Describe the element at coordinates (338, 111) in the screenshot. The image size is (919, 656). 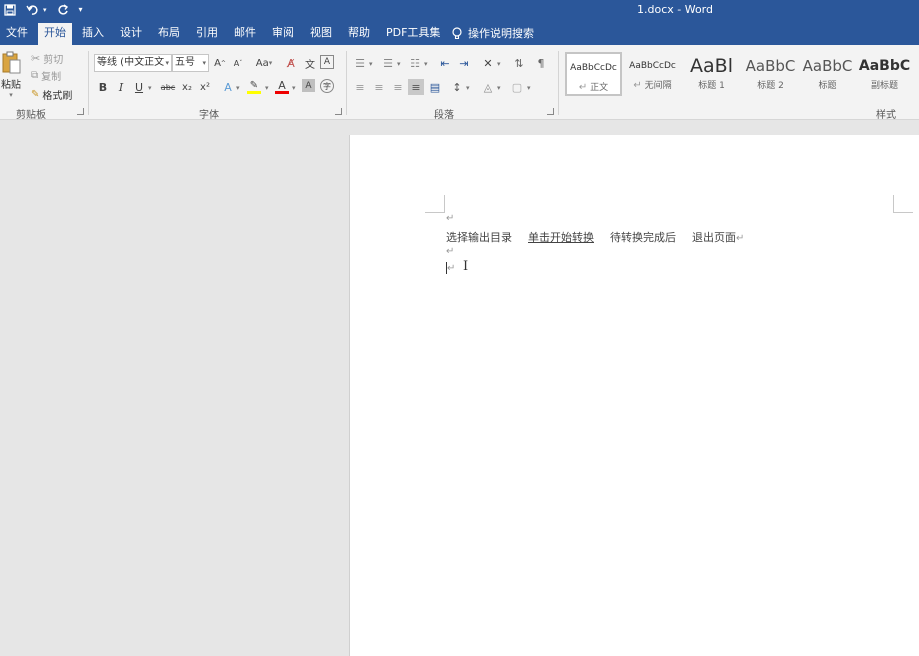
I see `font-launcher-icon` at that location.